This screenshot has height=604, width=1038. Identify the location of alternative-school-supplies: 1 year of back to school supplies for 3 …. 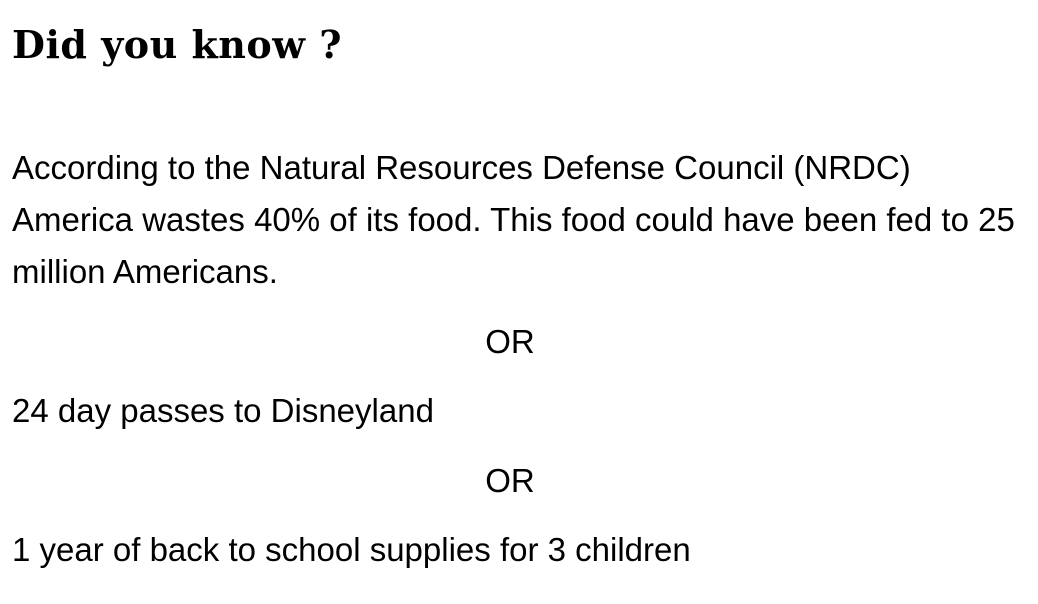
(351, 549).